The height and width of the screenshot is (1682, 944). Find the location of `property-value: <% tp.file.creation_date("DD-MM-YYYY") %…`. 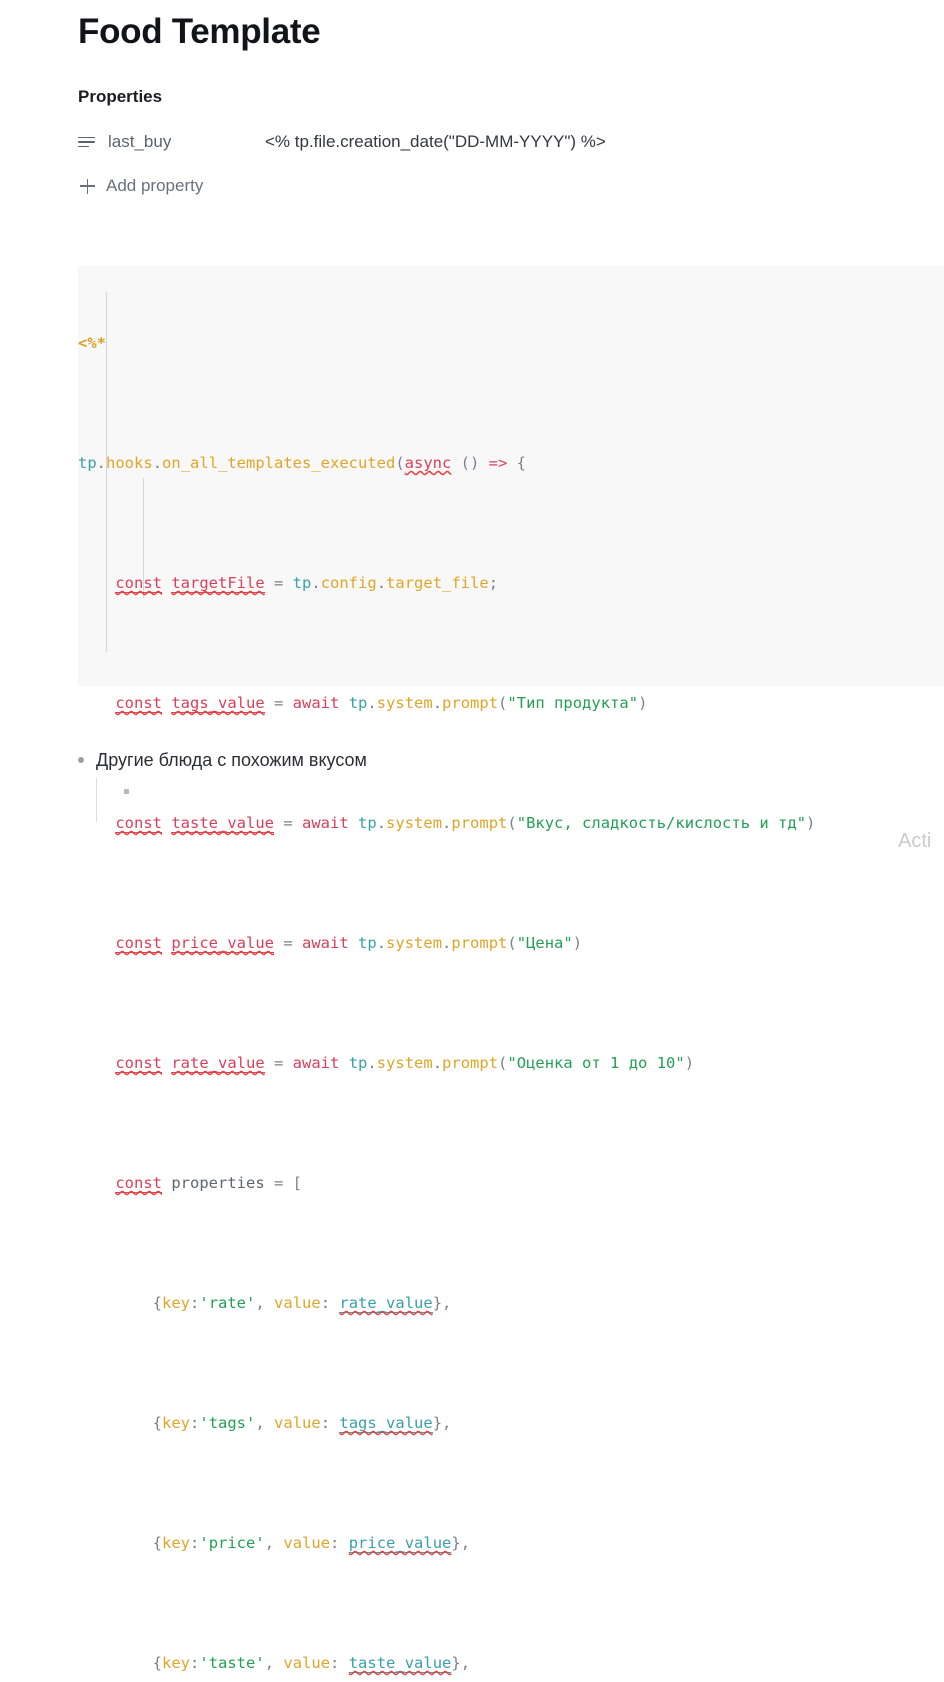

property-value: <% tp.file.creation_date("DD-MM-YYYY") %… is located at coordinates (435, 142).